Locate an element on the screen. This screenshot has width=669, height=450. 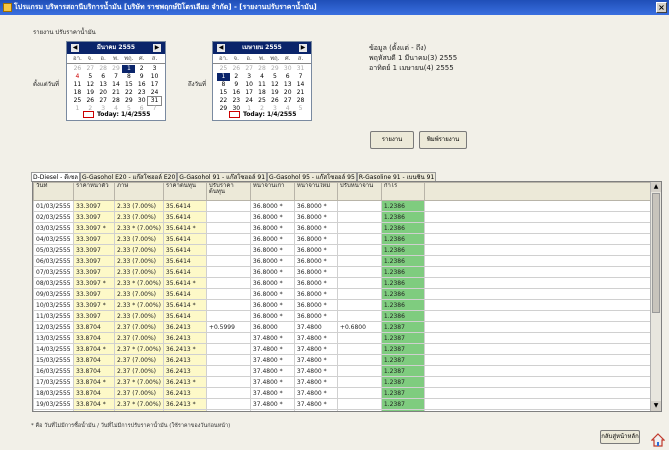
day: 26 is located at coordinates (274, 101).